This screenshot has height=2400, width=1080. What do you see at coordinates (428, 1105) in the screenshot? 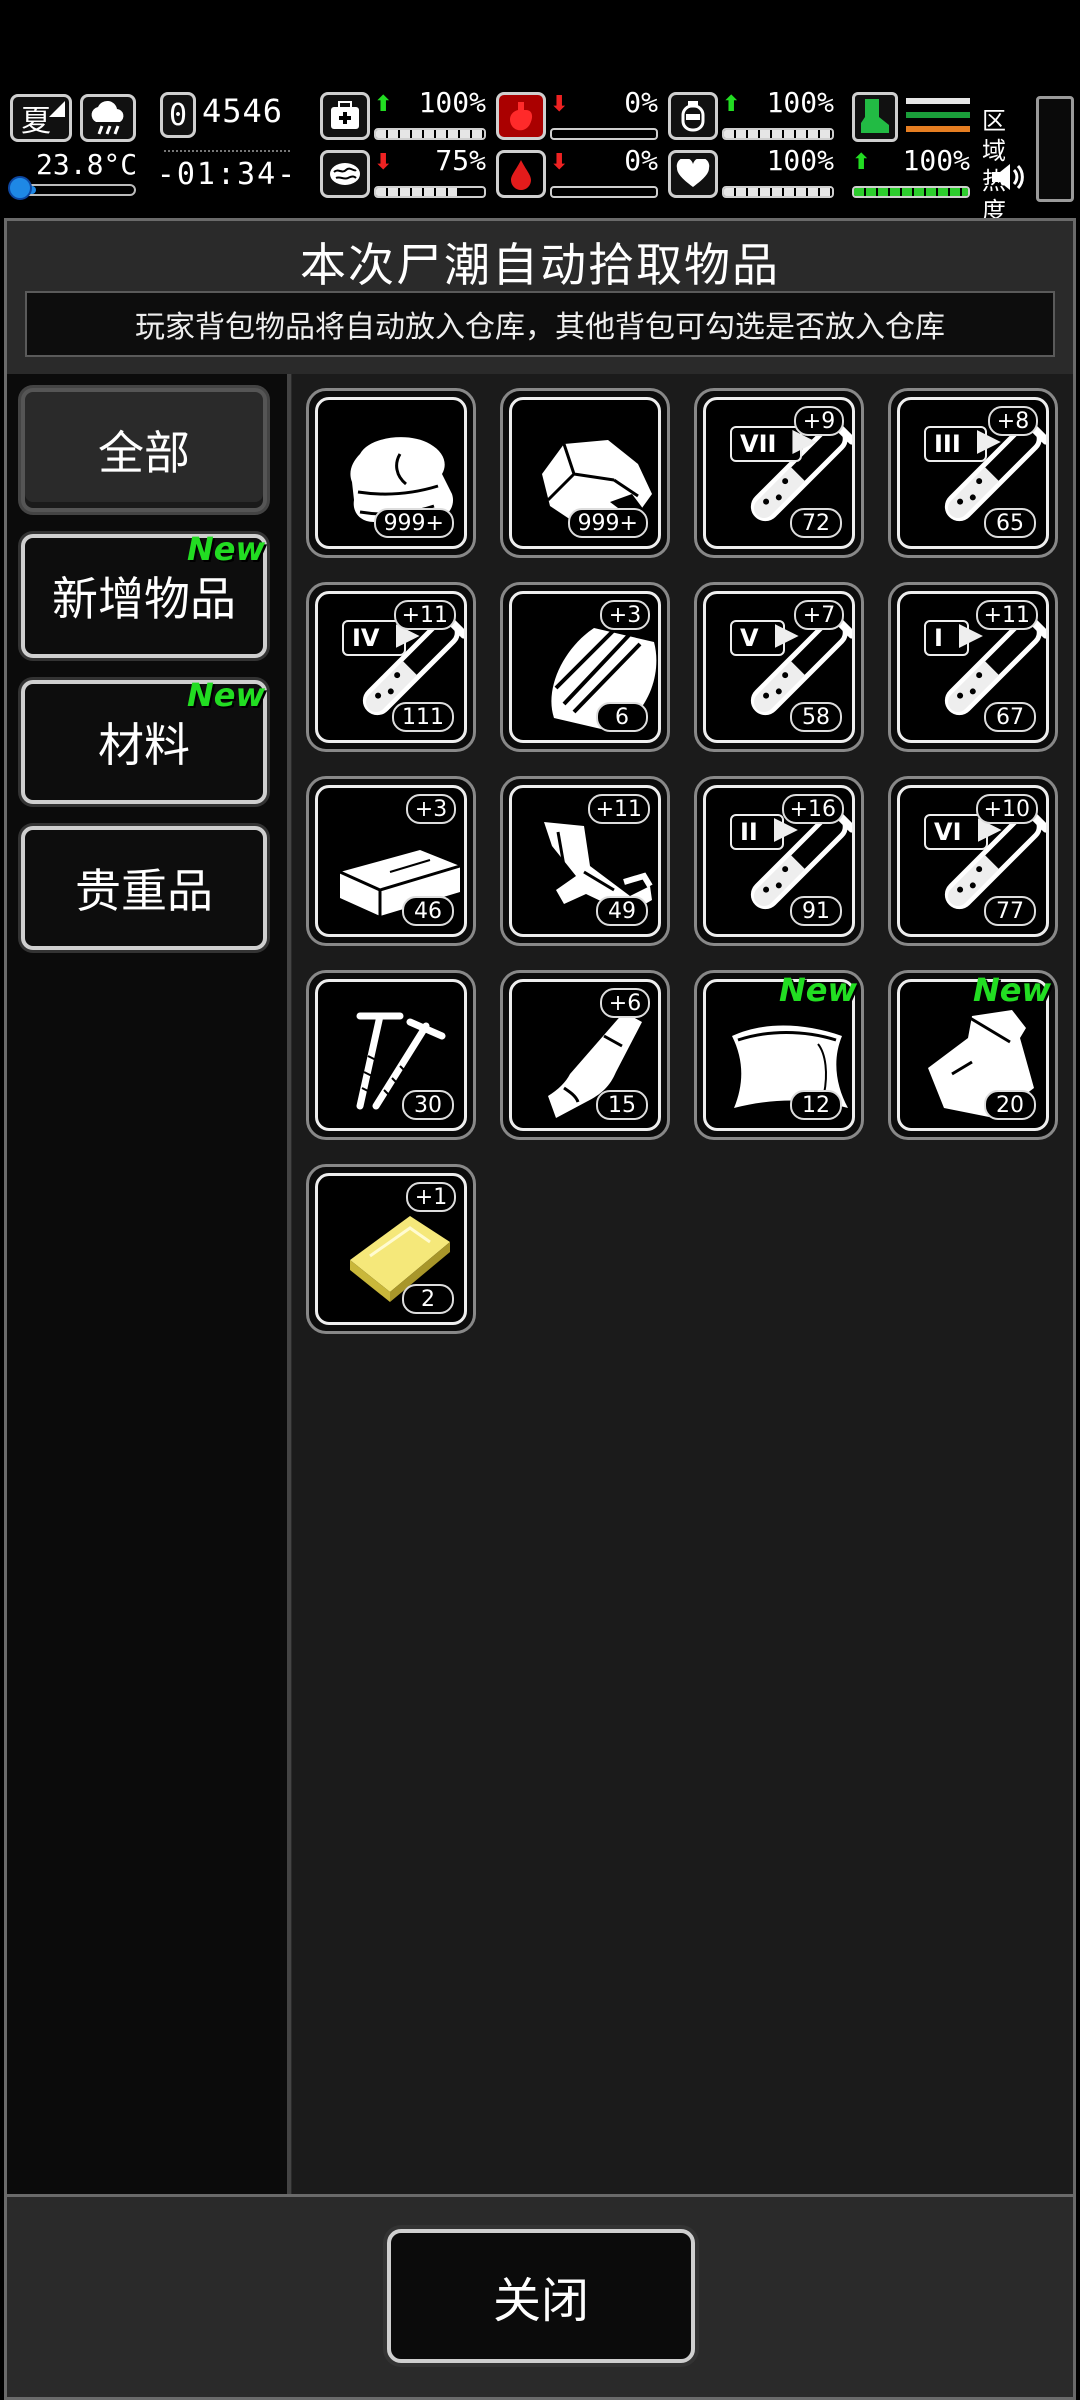
I see `item-count: 30` at bounding box center [428, 1105].